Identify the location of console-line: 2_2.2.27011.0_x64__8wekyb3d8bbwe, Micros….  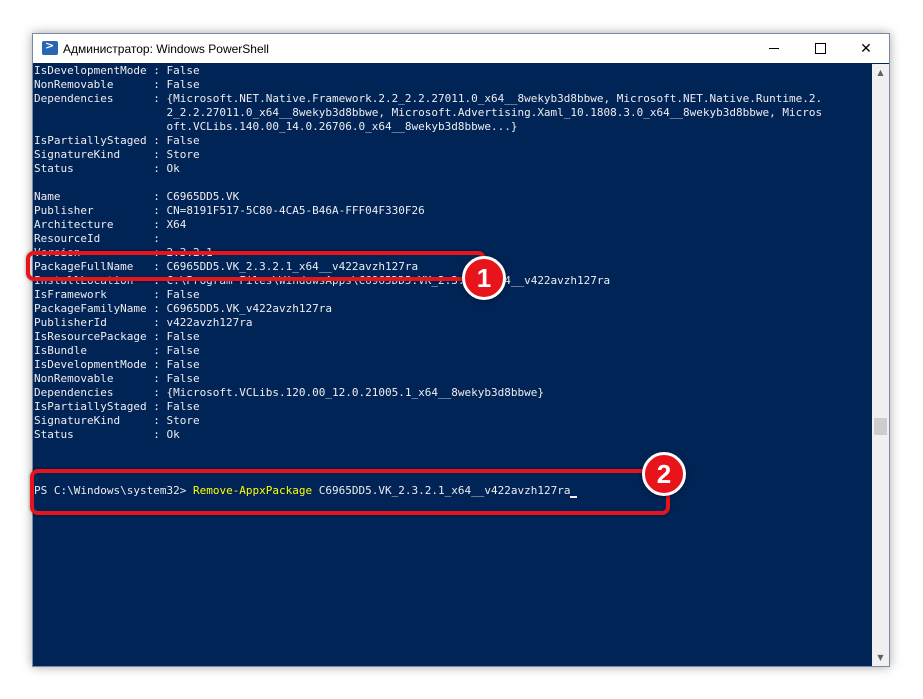
(428, 112).